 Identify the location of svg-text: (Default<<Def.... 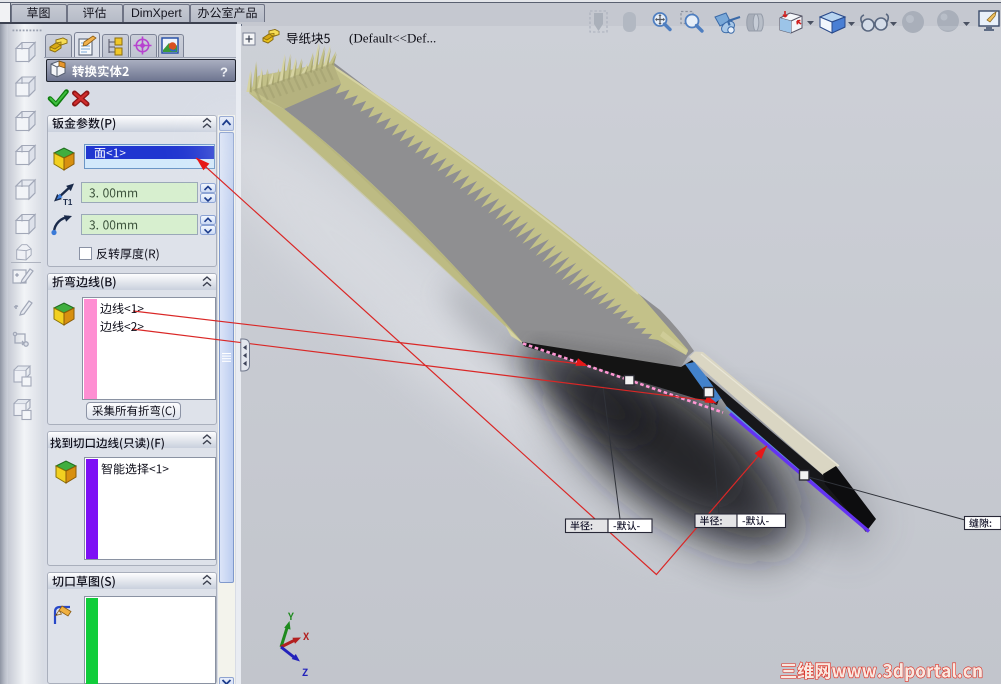
(392, 38).